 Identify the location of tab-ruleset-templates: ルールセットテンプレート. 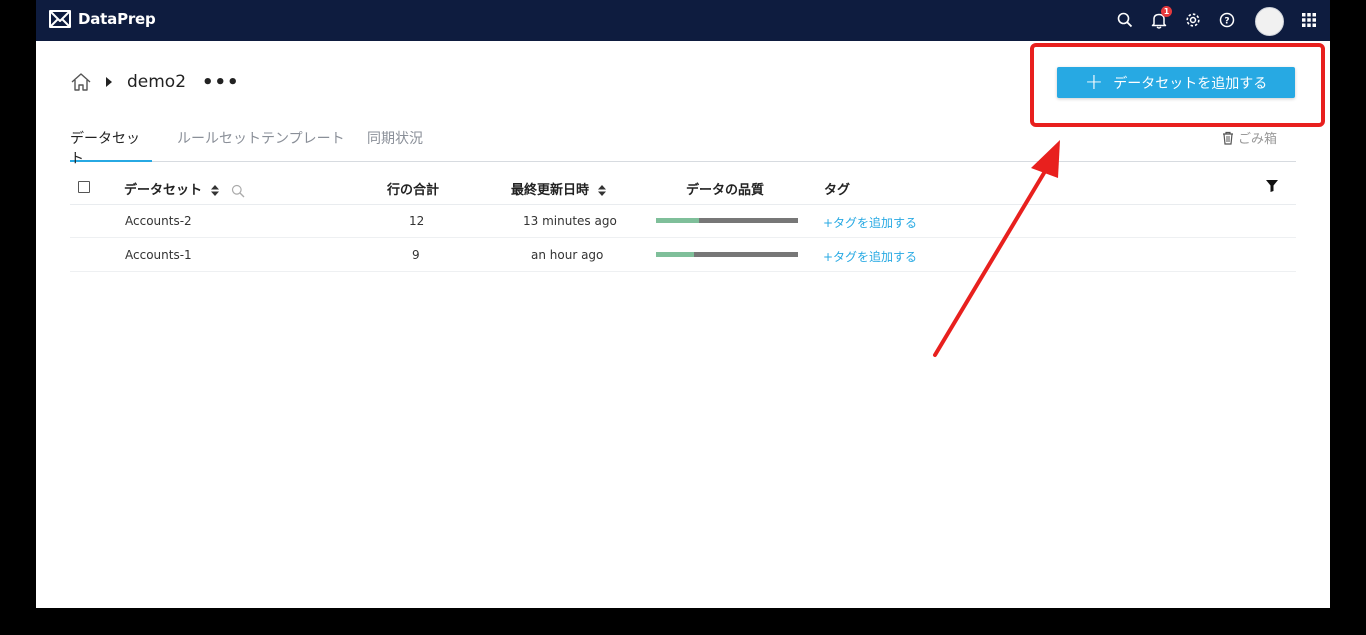
(261, 144).